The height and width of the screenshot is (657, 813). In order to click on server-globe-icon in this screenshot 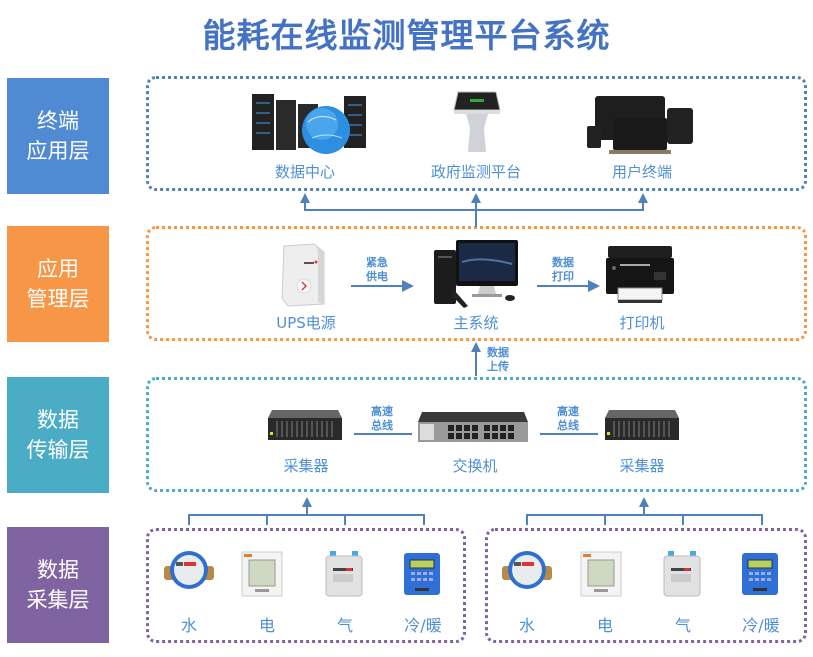, I will do `click(309, 124)`.